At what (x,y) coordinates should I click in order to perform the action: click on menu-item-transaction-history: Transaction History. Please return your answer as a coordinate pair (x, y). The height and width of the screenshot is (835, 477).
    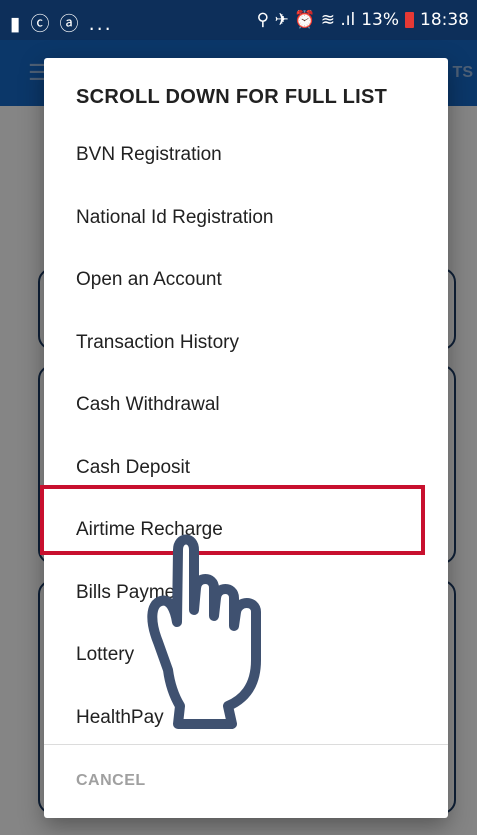
    Looking at the image, I should click on (246, 343).